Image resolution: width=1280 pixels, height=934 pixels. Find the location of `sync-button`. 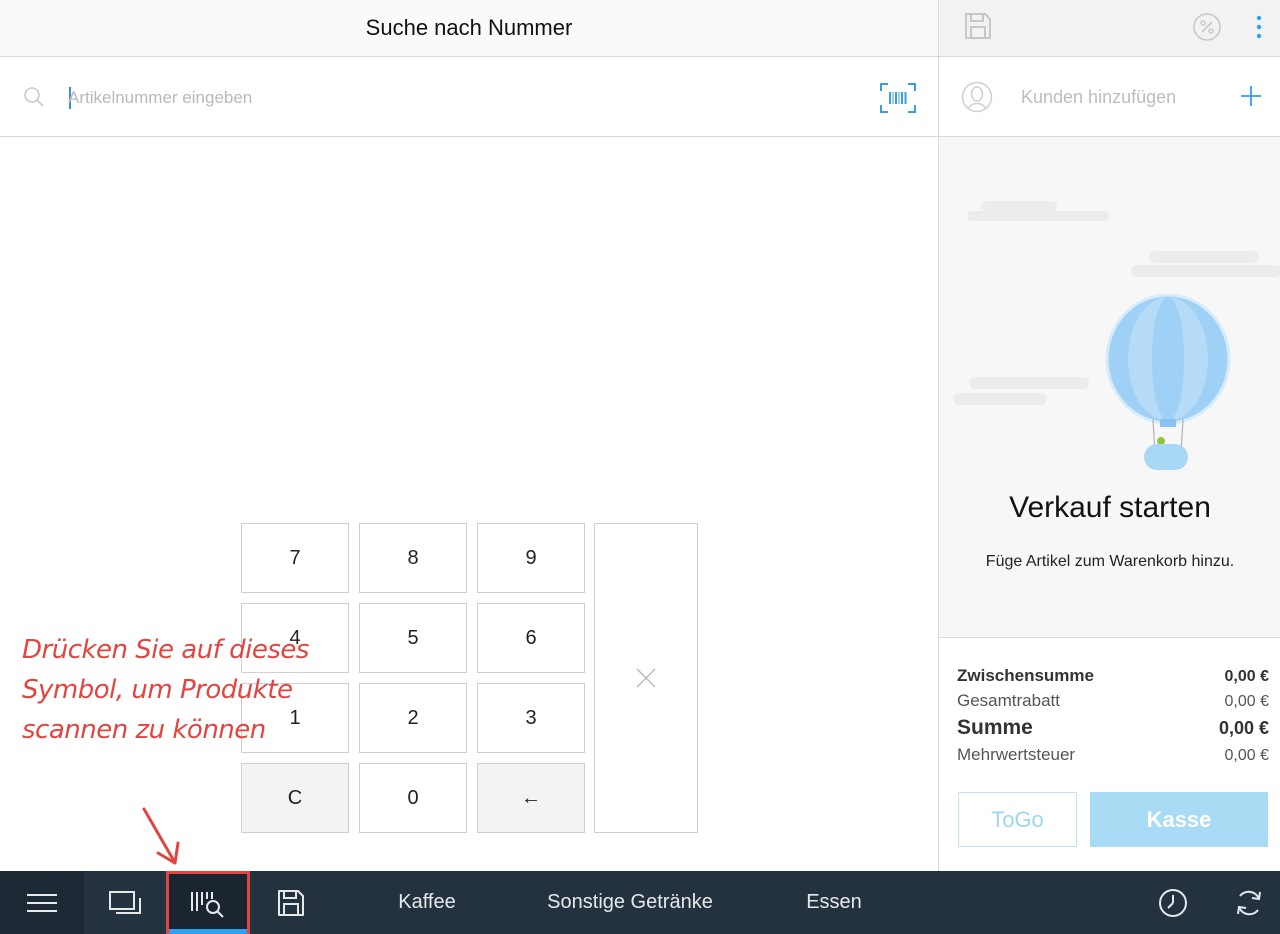

sync-button is located at coordinates (1249, 902).